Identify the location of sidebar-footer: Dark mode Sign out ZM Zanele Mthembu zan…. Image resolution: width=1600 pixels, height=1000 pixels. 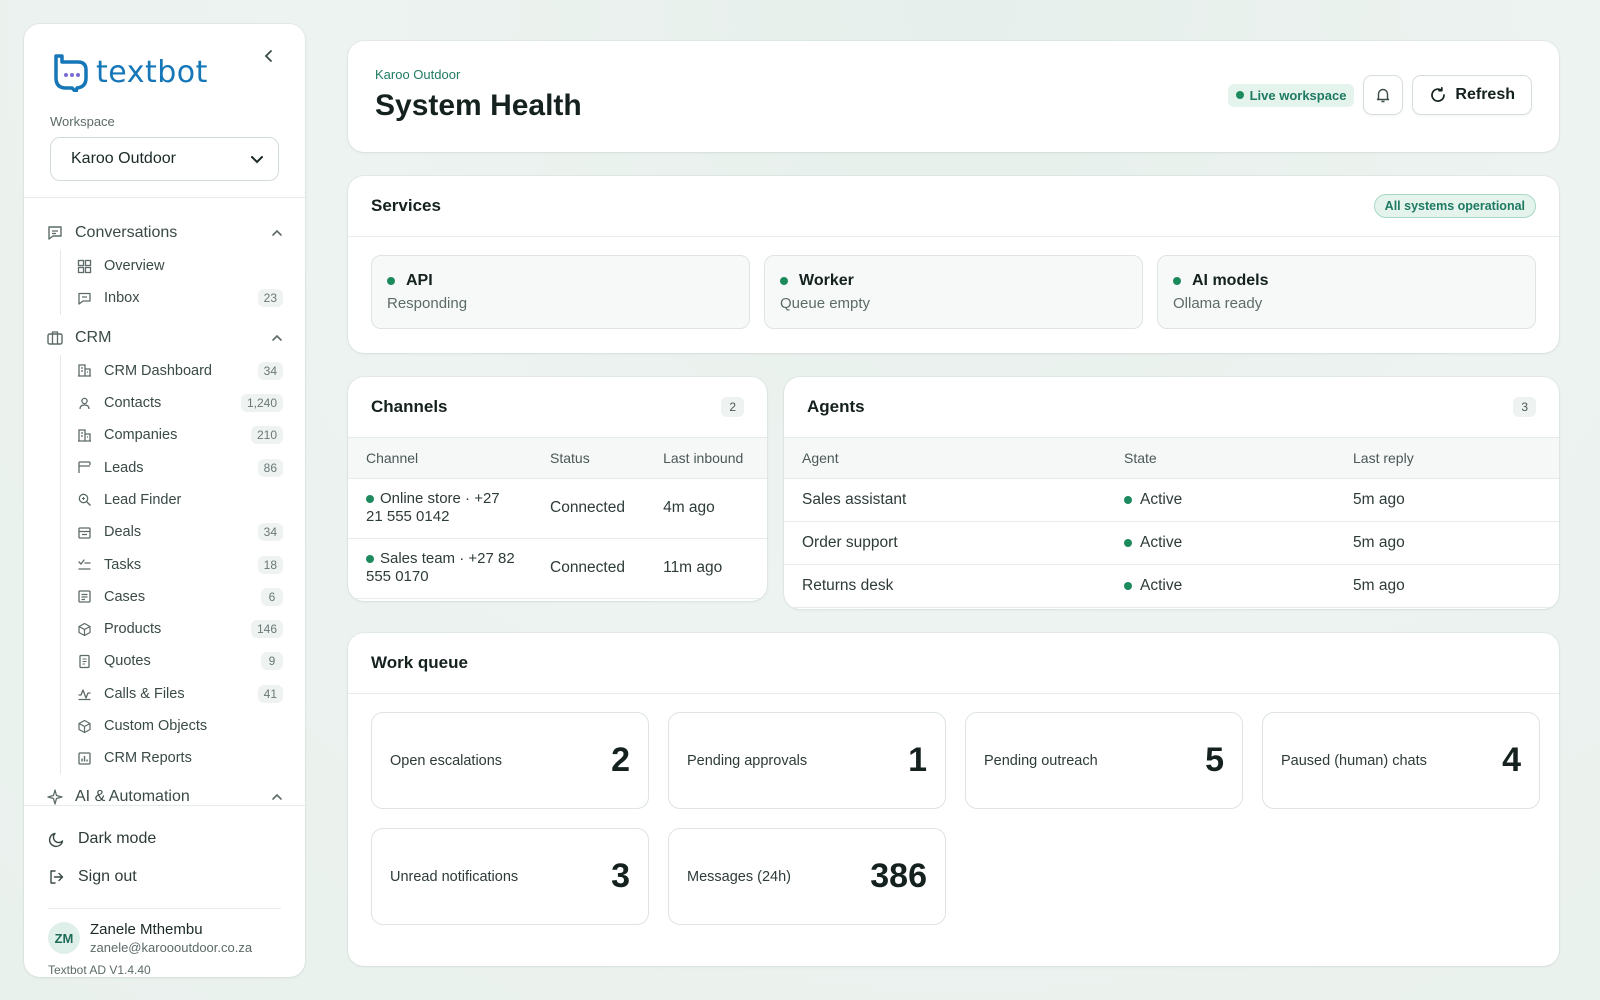
(164, 891).